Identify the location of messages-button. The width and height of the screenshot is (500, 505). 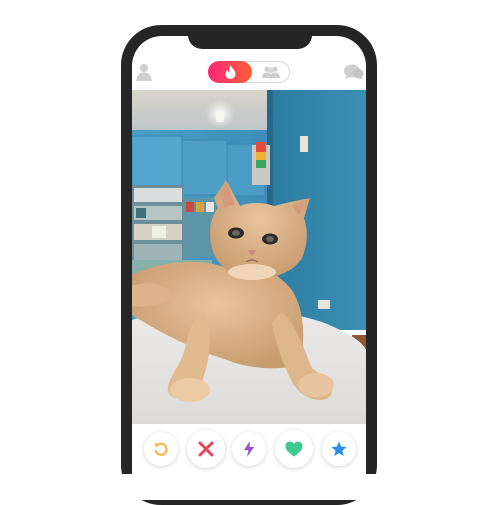
(354, 72).